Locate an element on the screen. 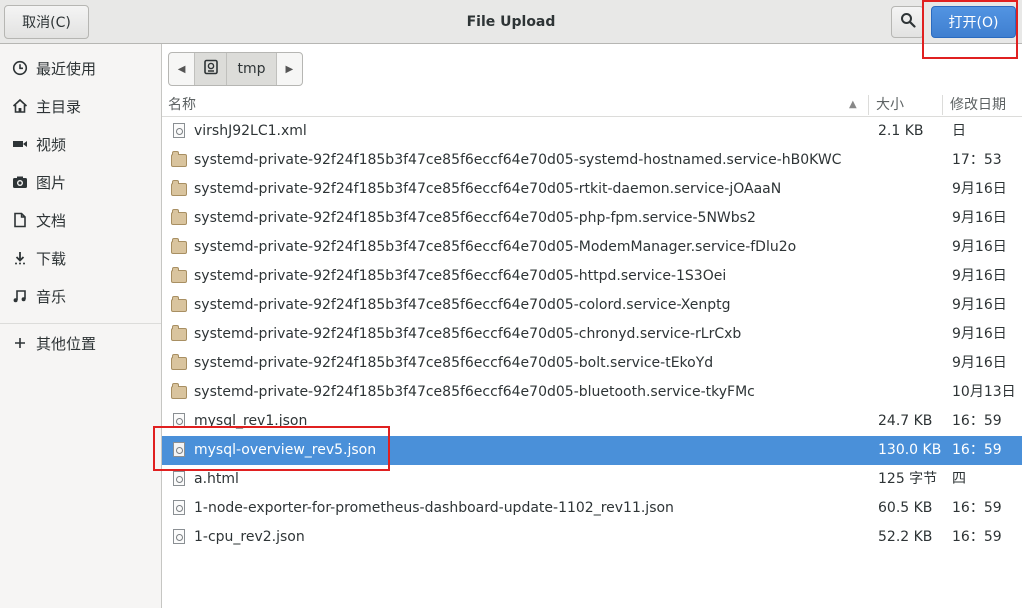 The height and width of the screenshot is (608, 1022). sidebar-item-label: 最近使用 is located at coordinates (66, 68).